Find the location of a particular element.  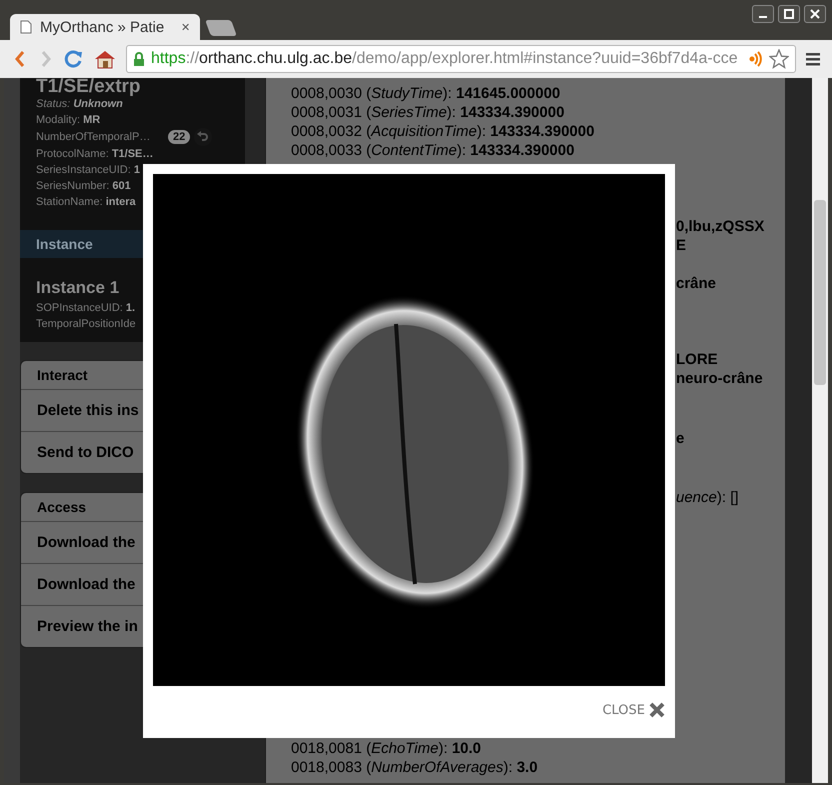

tag-line: 0018,0081 (EchoTime): 10.0 is located at coordinates (386, 748).